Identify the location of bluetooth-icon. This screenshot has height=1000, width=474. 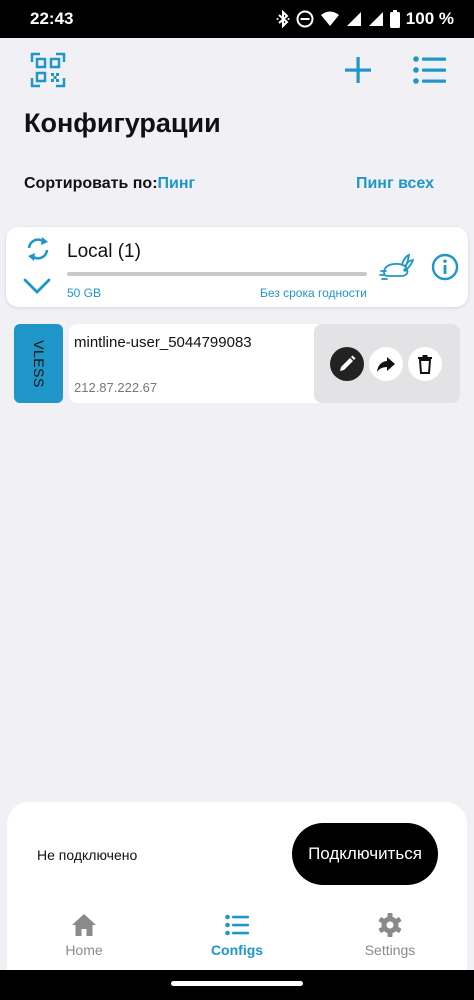
(283, 19).